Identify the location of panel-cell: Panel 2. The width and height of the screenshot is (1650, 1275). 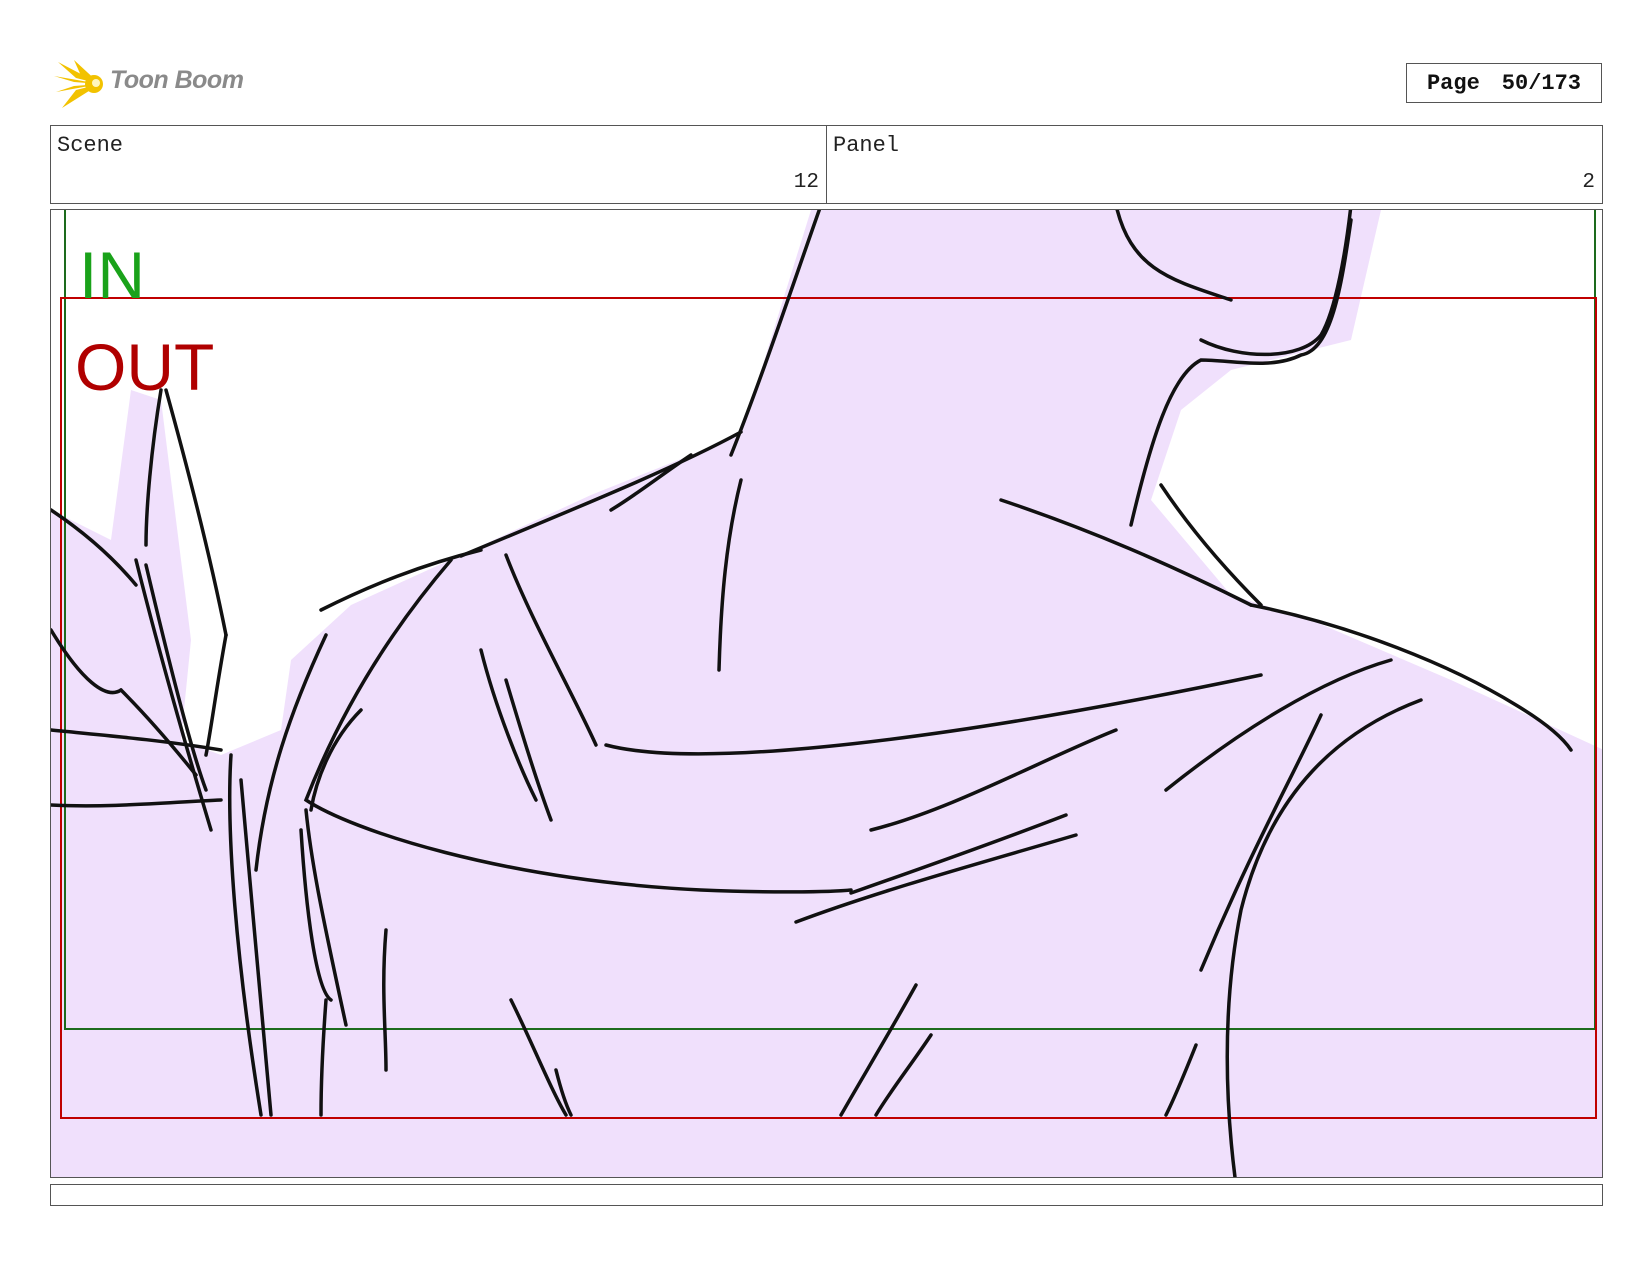
(1214, 164).